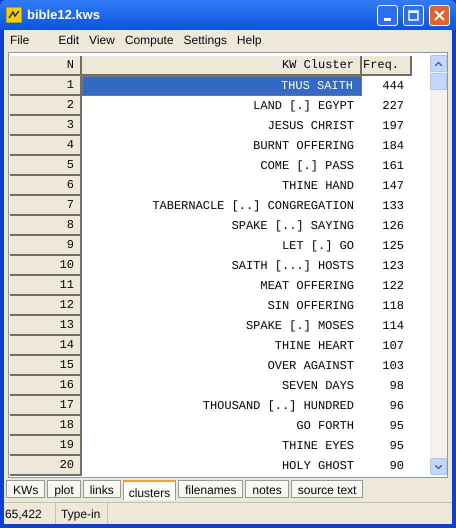 The width and height of the screenshot is (456, 528). Describe the element at coordinates (393, 186) in the screenshot. I see `table-cell-text: 147` at that location.